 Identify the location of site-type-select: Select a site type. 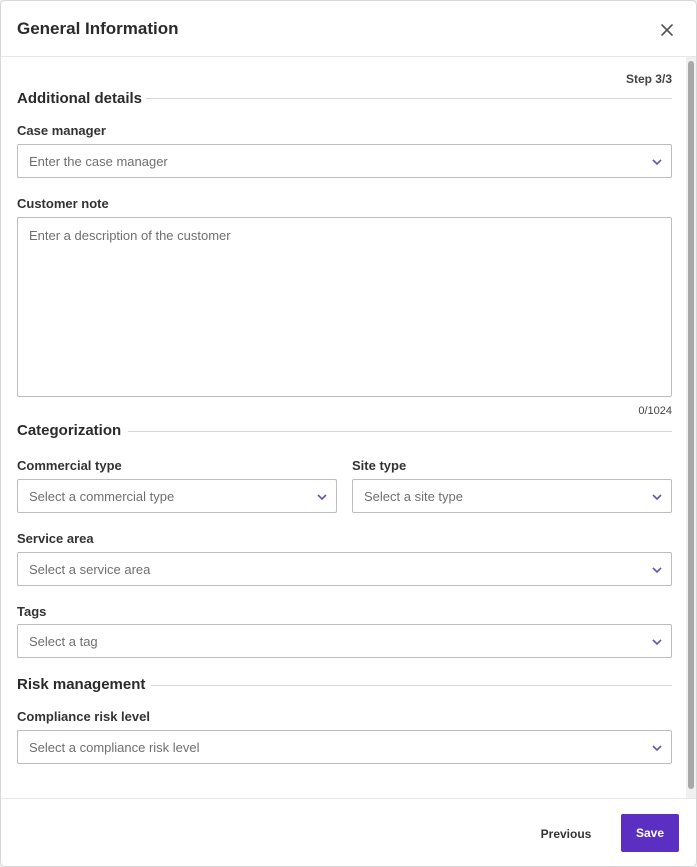
(512, 496).